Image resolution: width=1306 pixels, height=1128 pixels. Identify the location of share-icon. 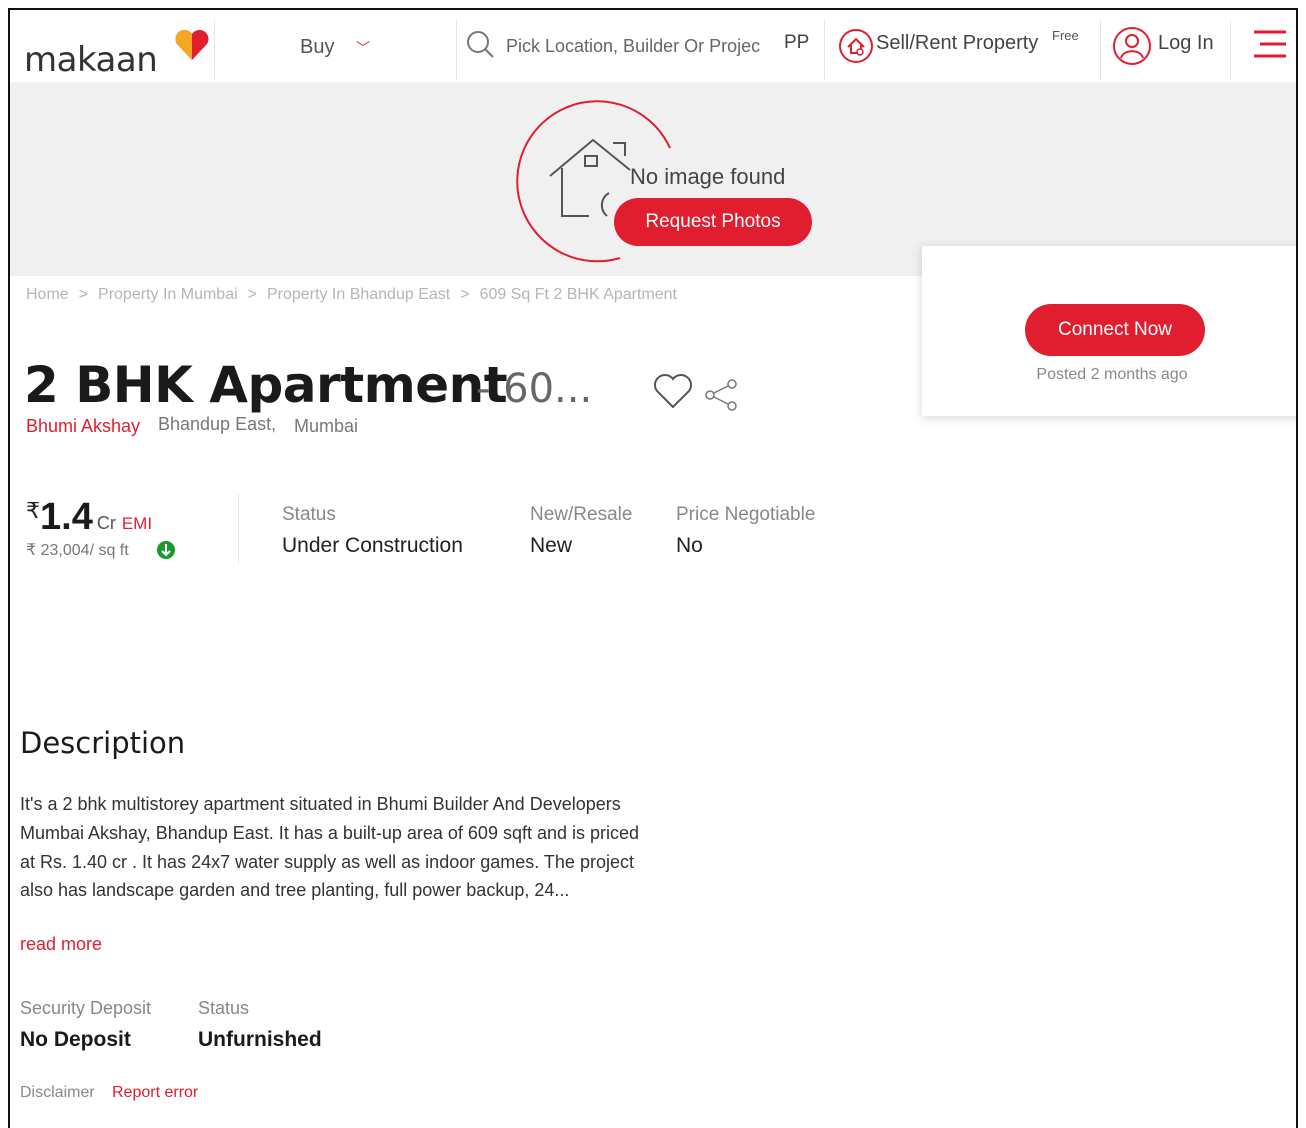
(721, 395).